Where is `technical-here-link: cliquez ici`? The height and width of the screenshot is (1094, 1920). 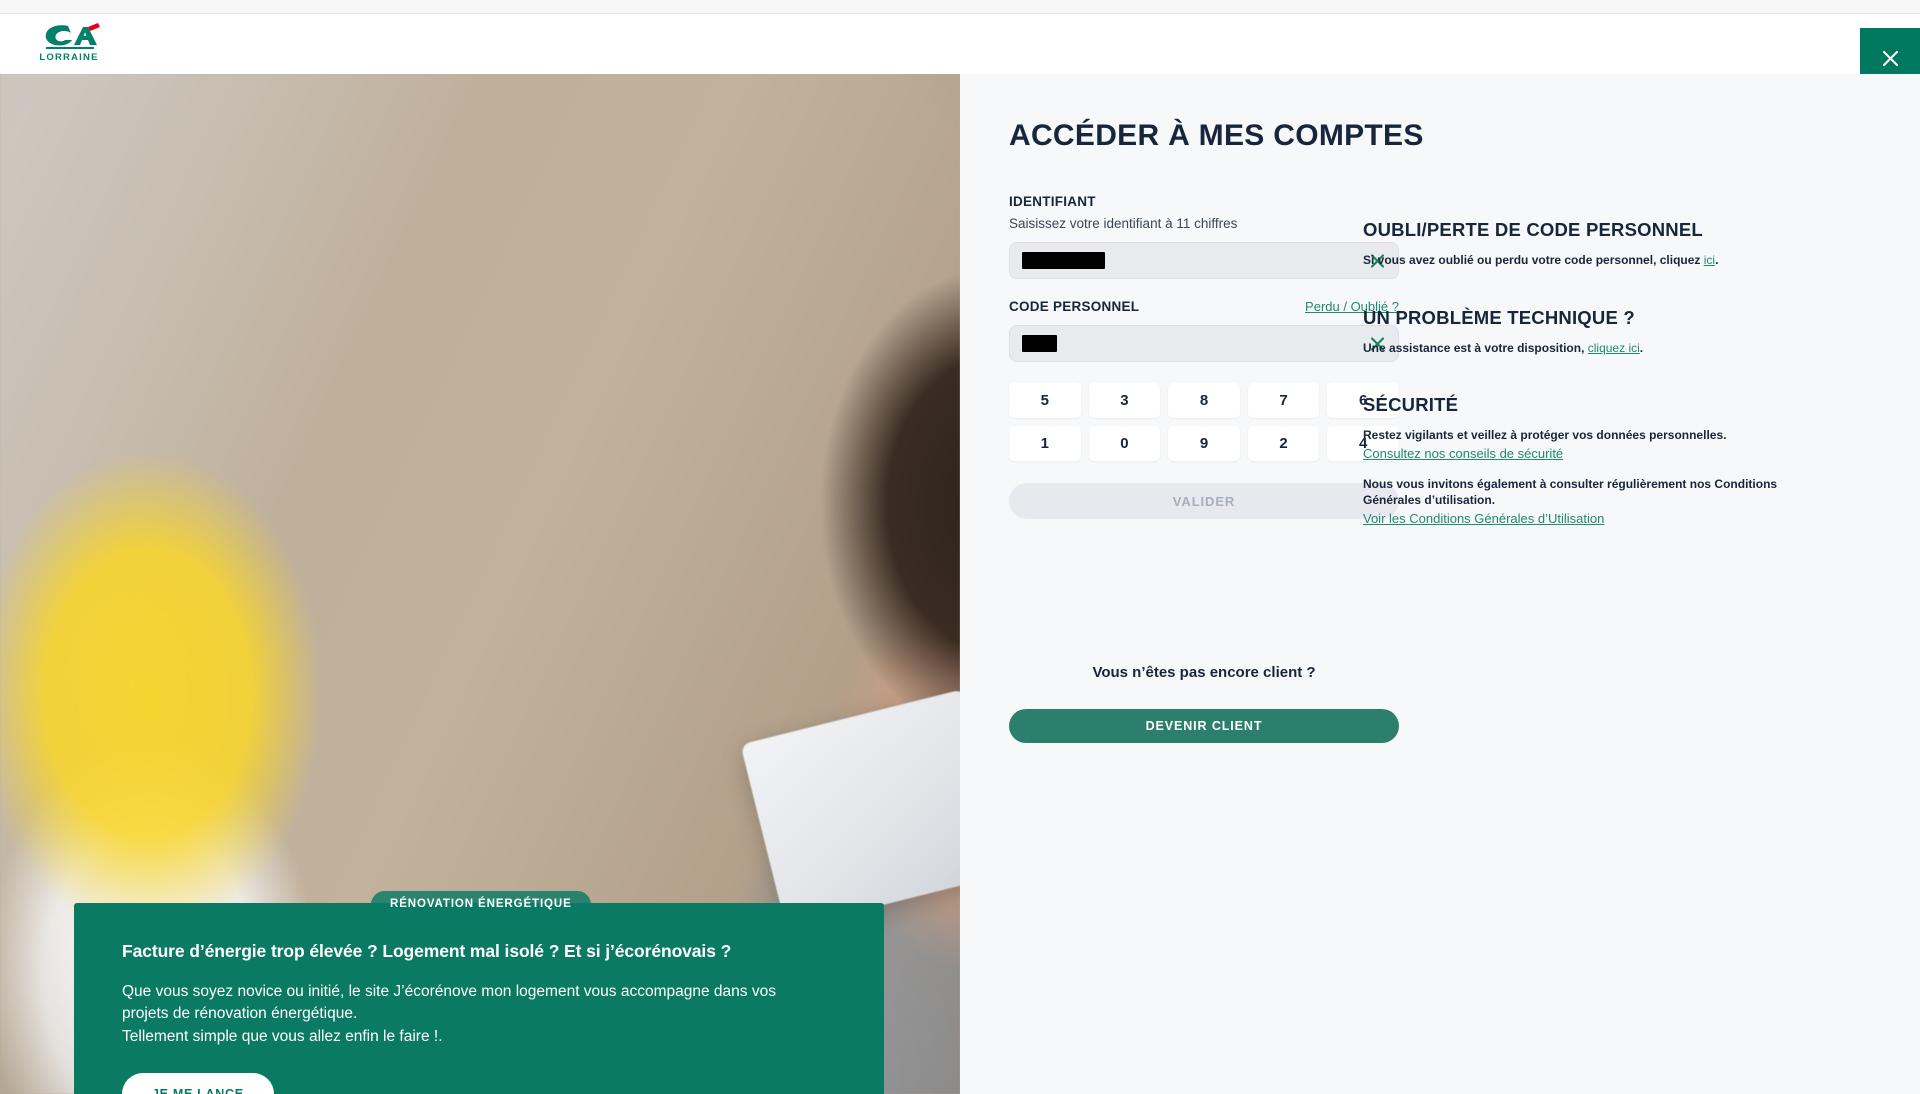
technical-here-link: cliquez ici is located at coordinates (1614, 348).